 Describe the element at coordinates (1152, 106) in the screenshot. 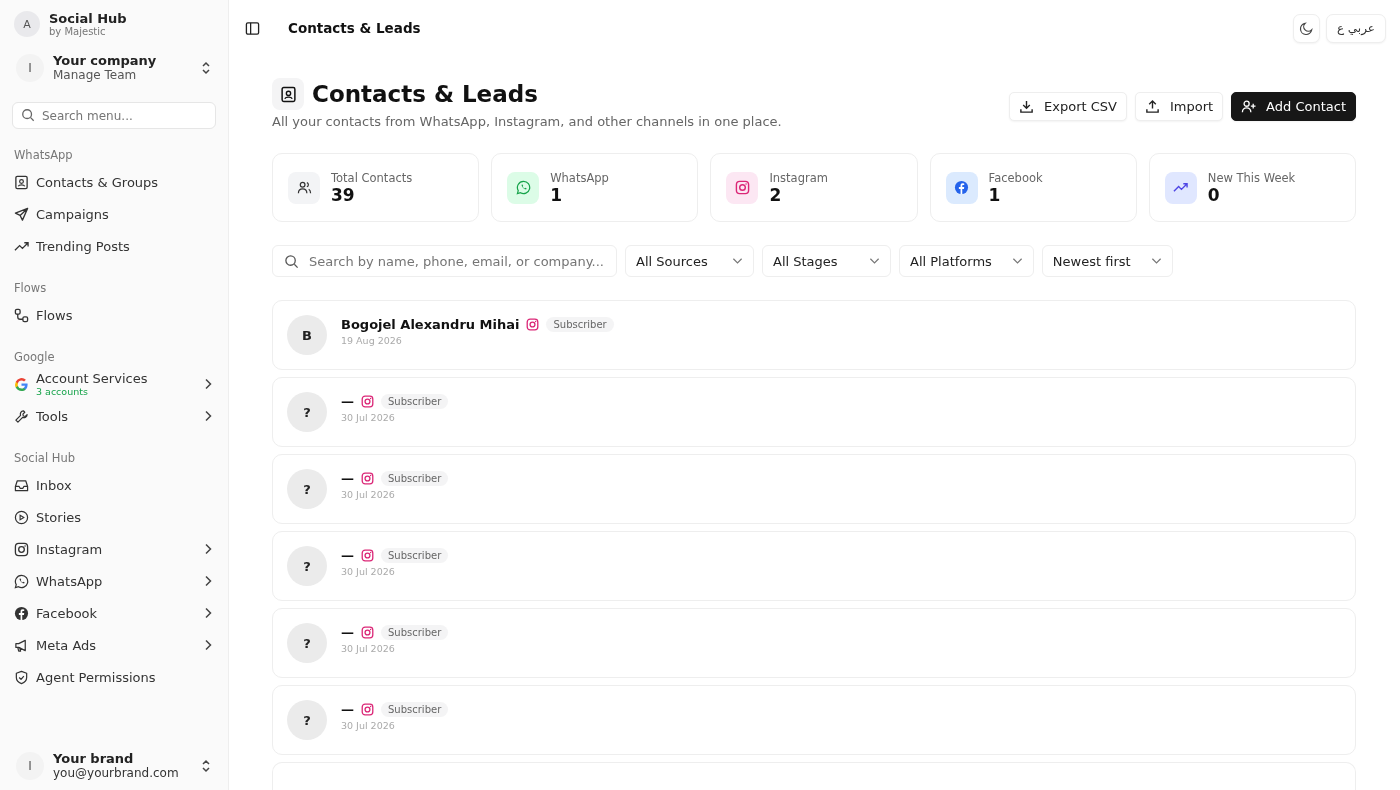

I see `upload-icon` at that location.